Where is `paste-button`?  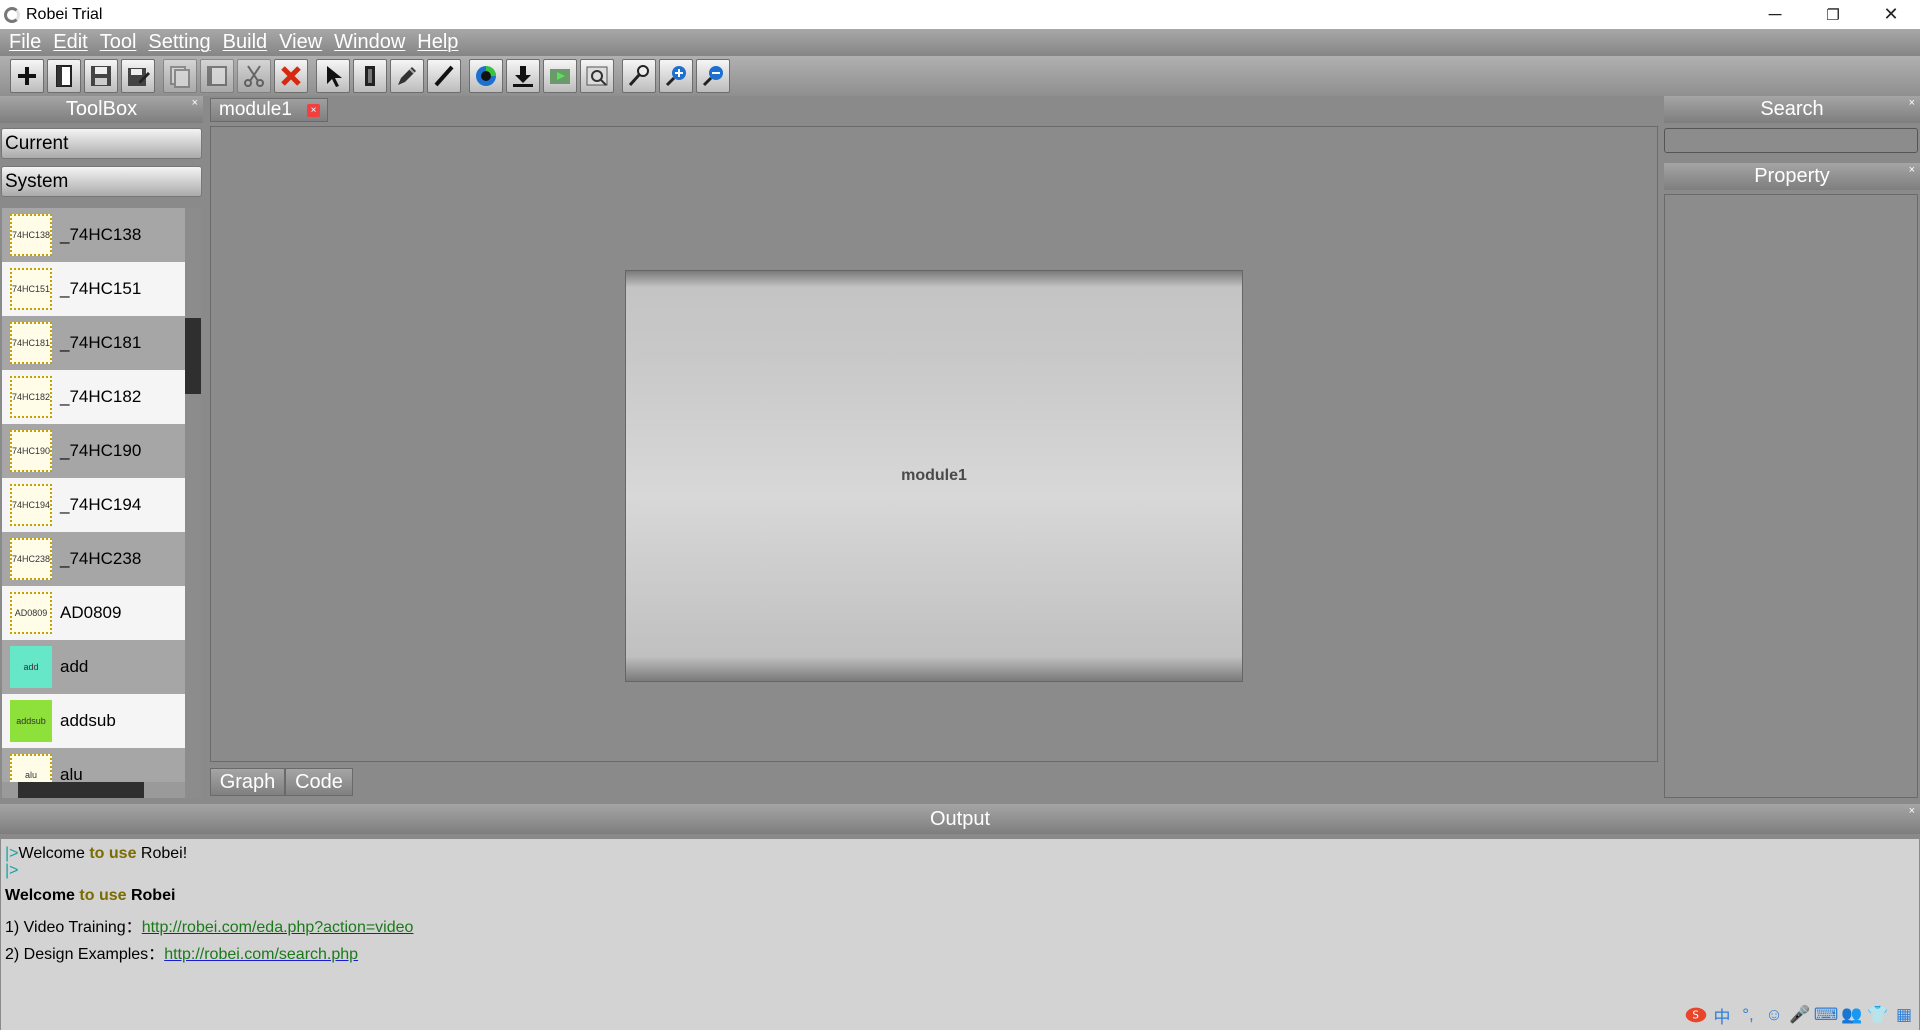 paste-button is located at coordinates (217, 76).